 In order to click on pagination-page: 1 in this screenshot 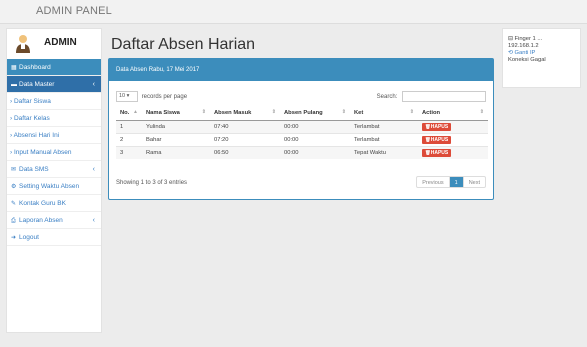, I will do `click(455, 182)`.